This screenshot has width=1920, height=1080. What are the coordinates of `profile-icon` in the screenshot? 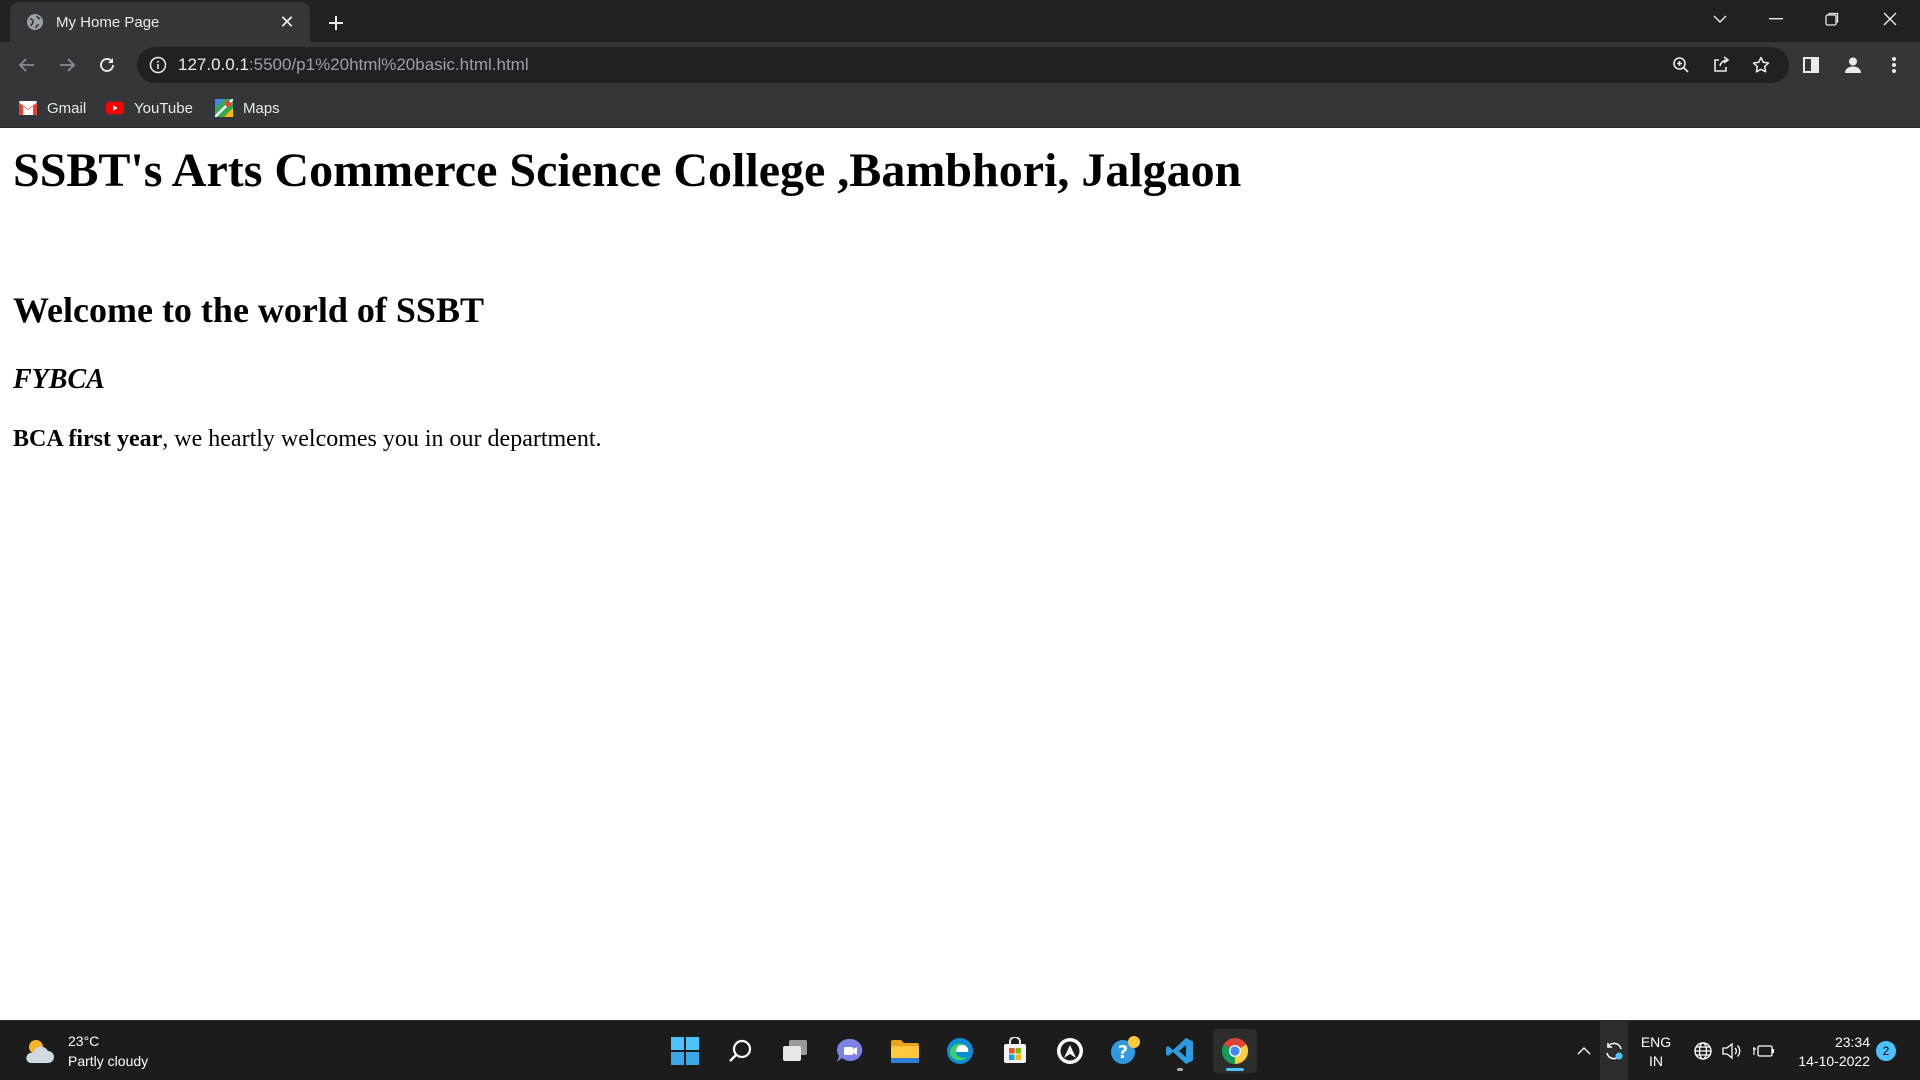 It's located at (1853, 65).